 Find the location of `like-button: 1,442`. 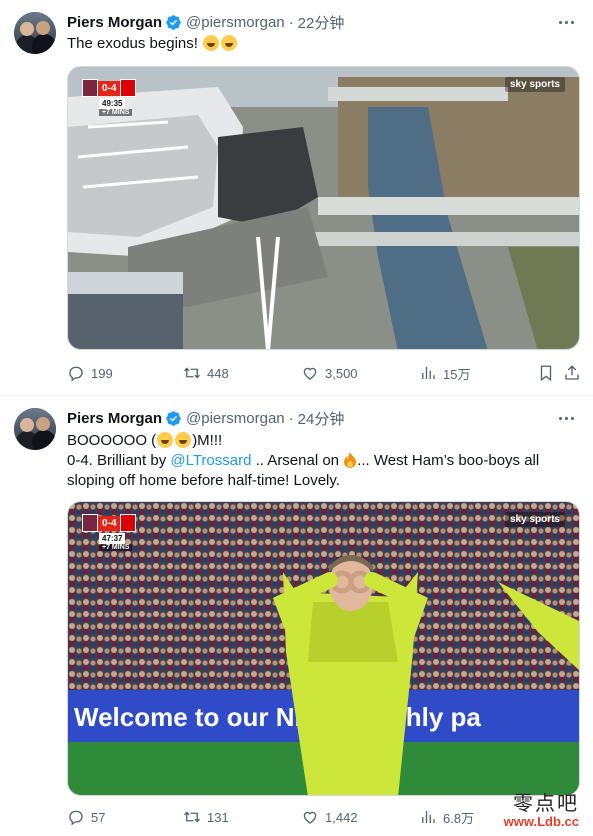

like-button: 1,442 is located at coordinates (329, 817).